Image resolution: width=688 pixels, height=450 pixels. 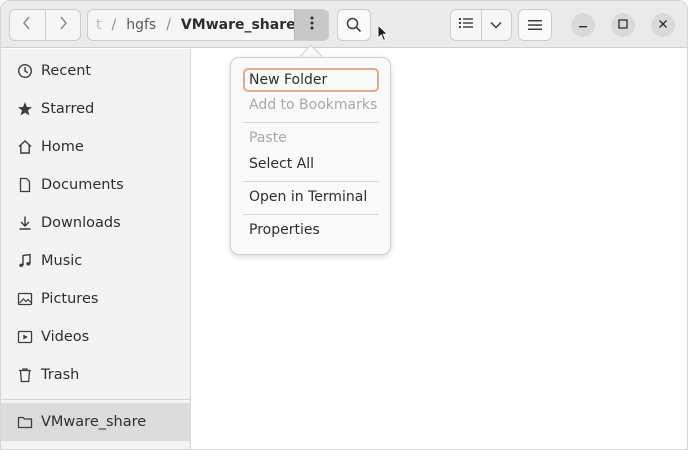 What do you see at coordinates (62, 261) in the screenshot?
I see `sidebar-item-label: Music` at bounding box center [62, 261].